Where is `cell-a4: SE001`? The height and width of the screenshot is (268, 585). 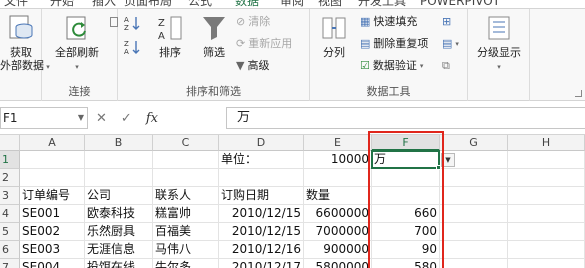 cell-a4: SE001 is located at coordinates (52, 214).